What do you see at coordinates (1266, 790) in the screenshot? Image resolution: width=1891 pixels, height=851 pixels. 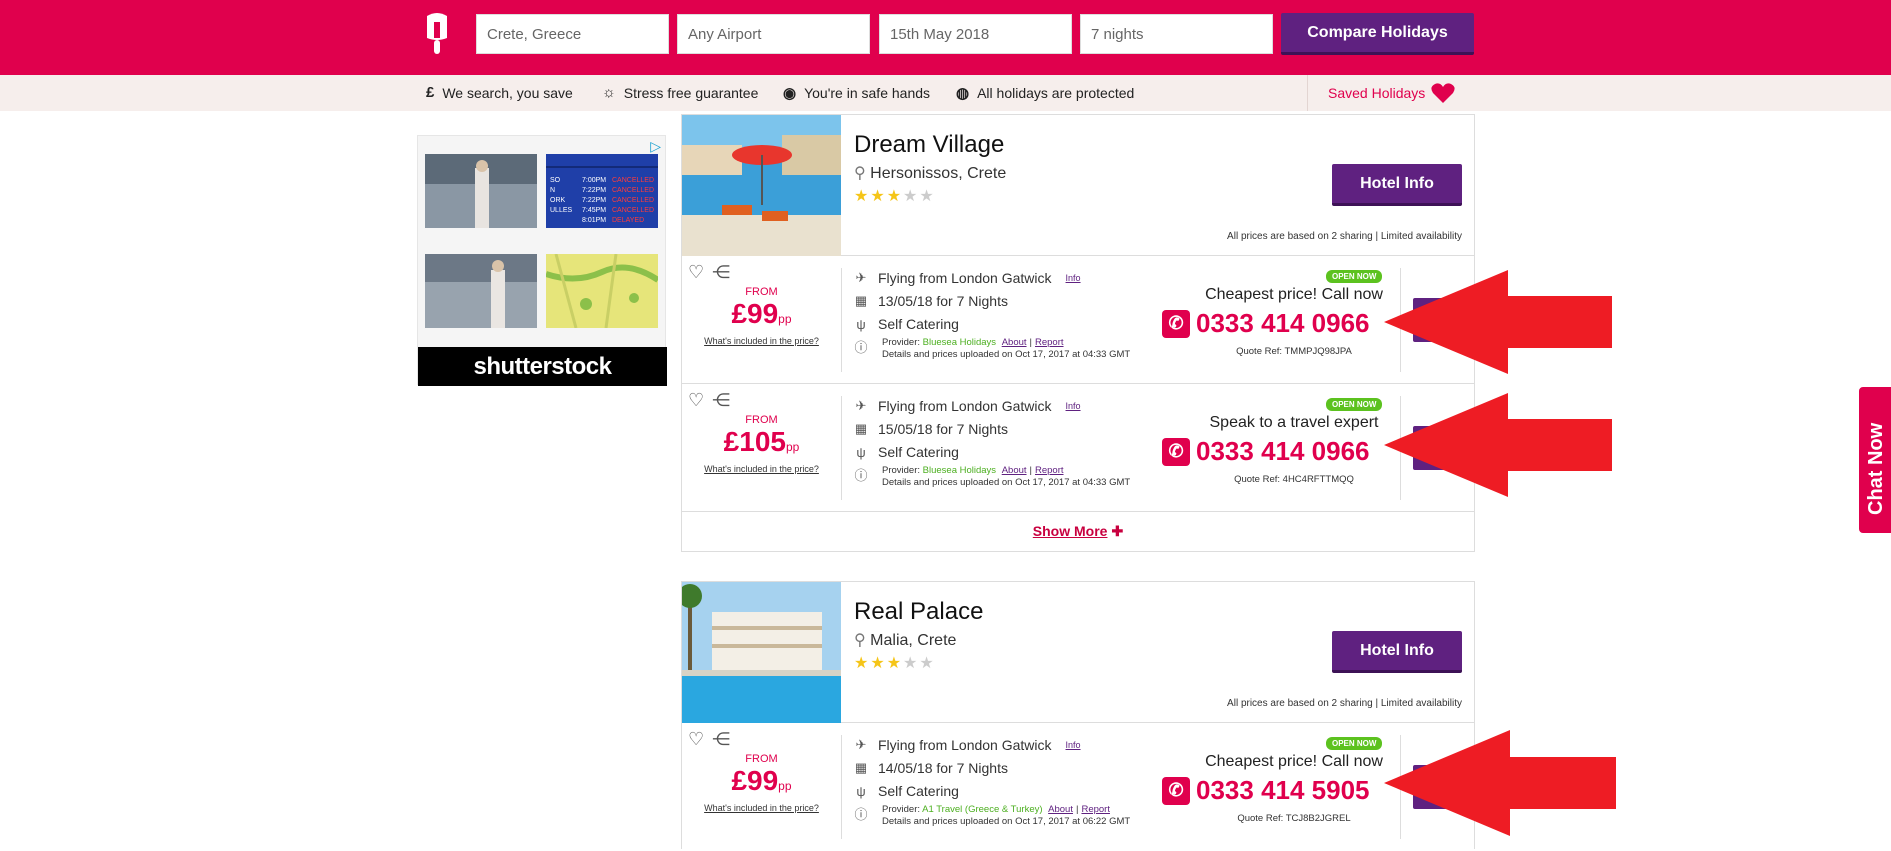 I see `phone-number: ✆ 0333 414 5905` at bounding box center [1266, 790].